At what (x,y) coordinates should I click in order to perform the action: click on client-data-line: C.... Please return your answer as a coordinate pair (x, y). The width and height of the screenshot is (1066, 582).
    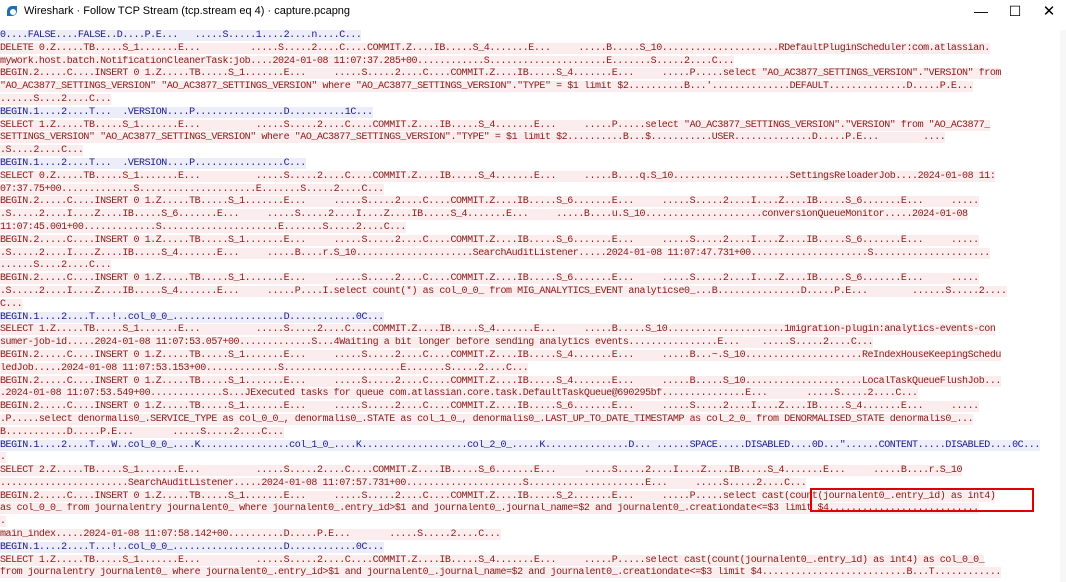
    Looking at the image, I should click on (530, 305).